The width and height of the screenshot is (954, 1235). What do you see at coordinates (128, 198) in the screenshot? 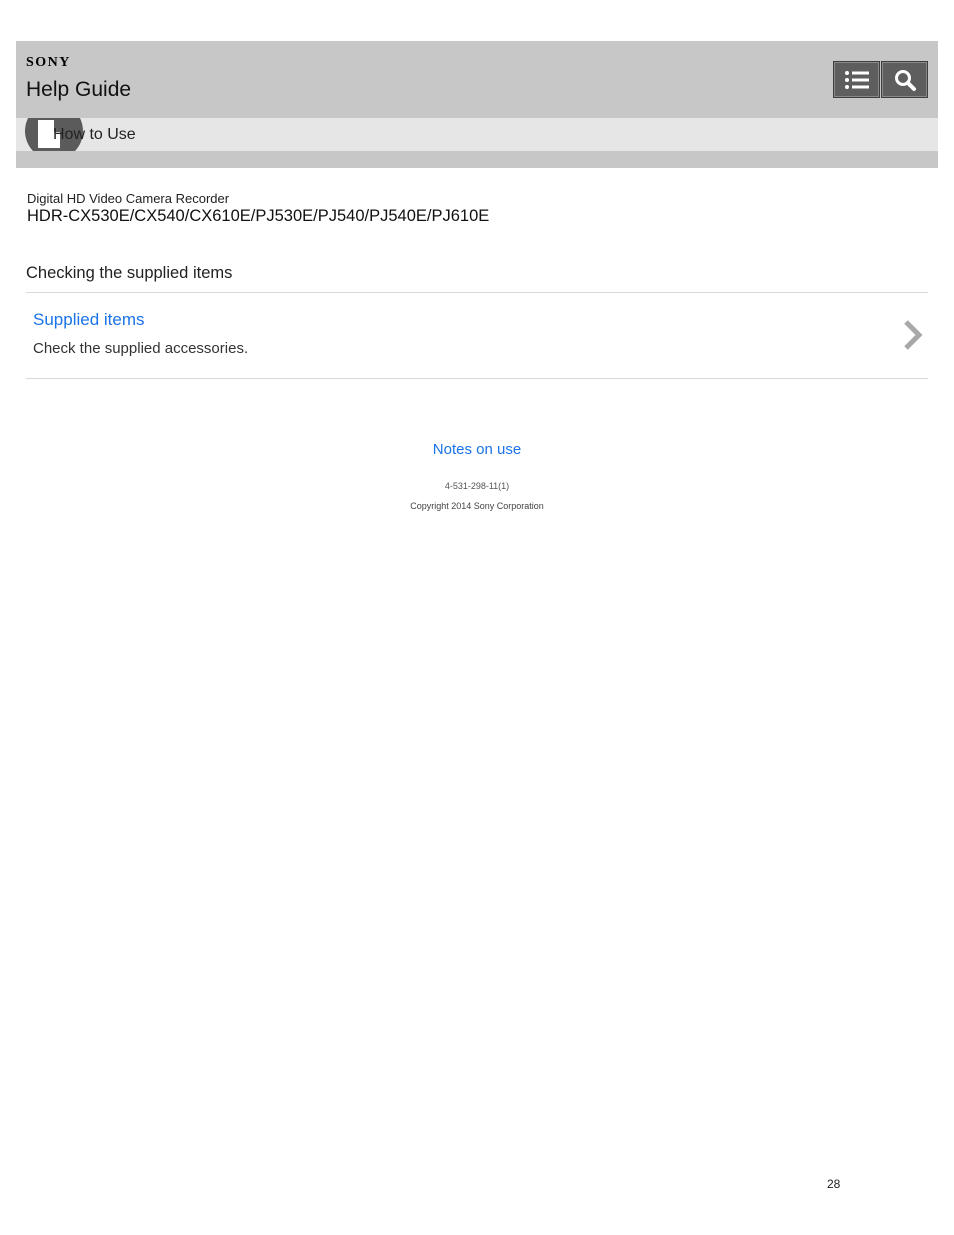
I see `product-name: Digital HD Video Camera Recorder` at bounding box center [128, 198].